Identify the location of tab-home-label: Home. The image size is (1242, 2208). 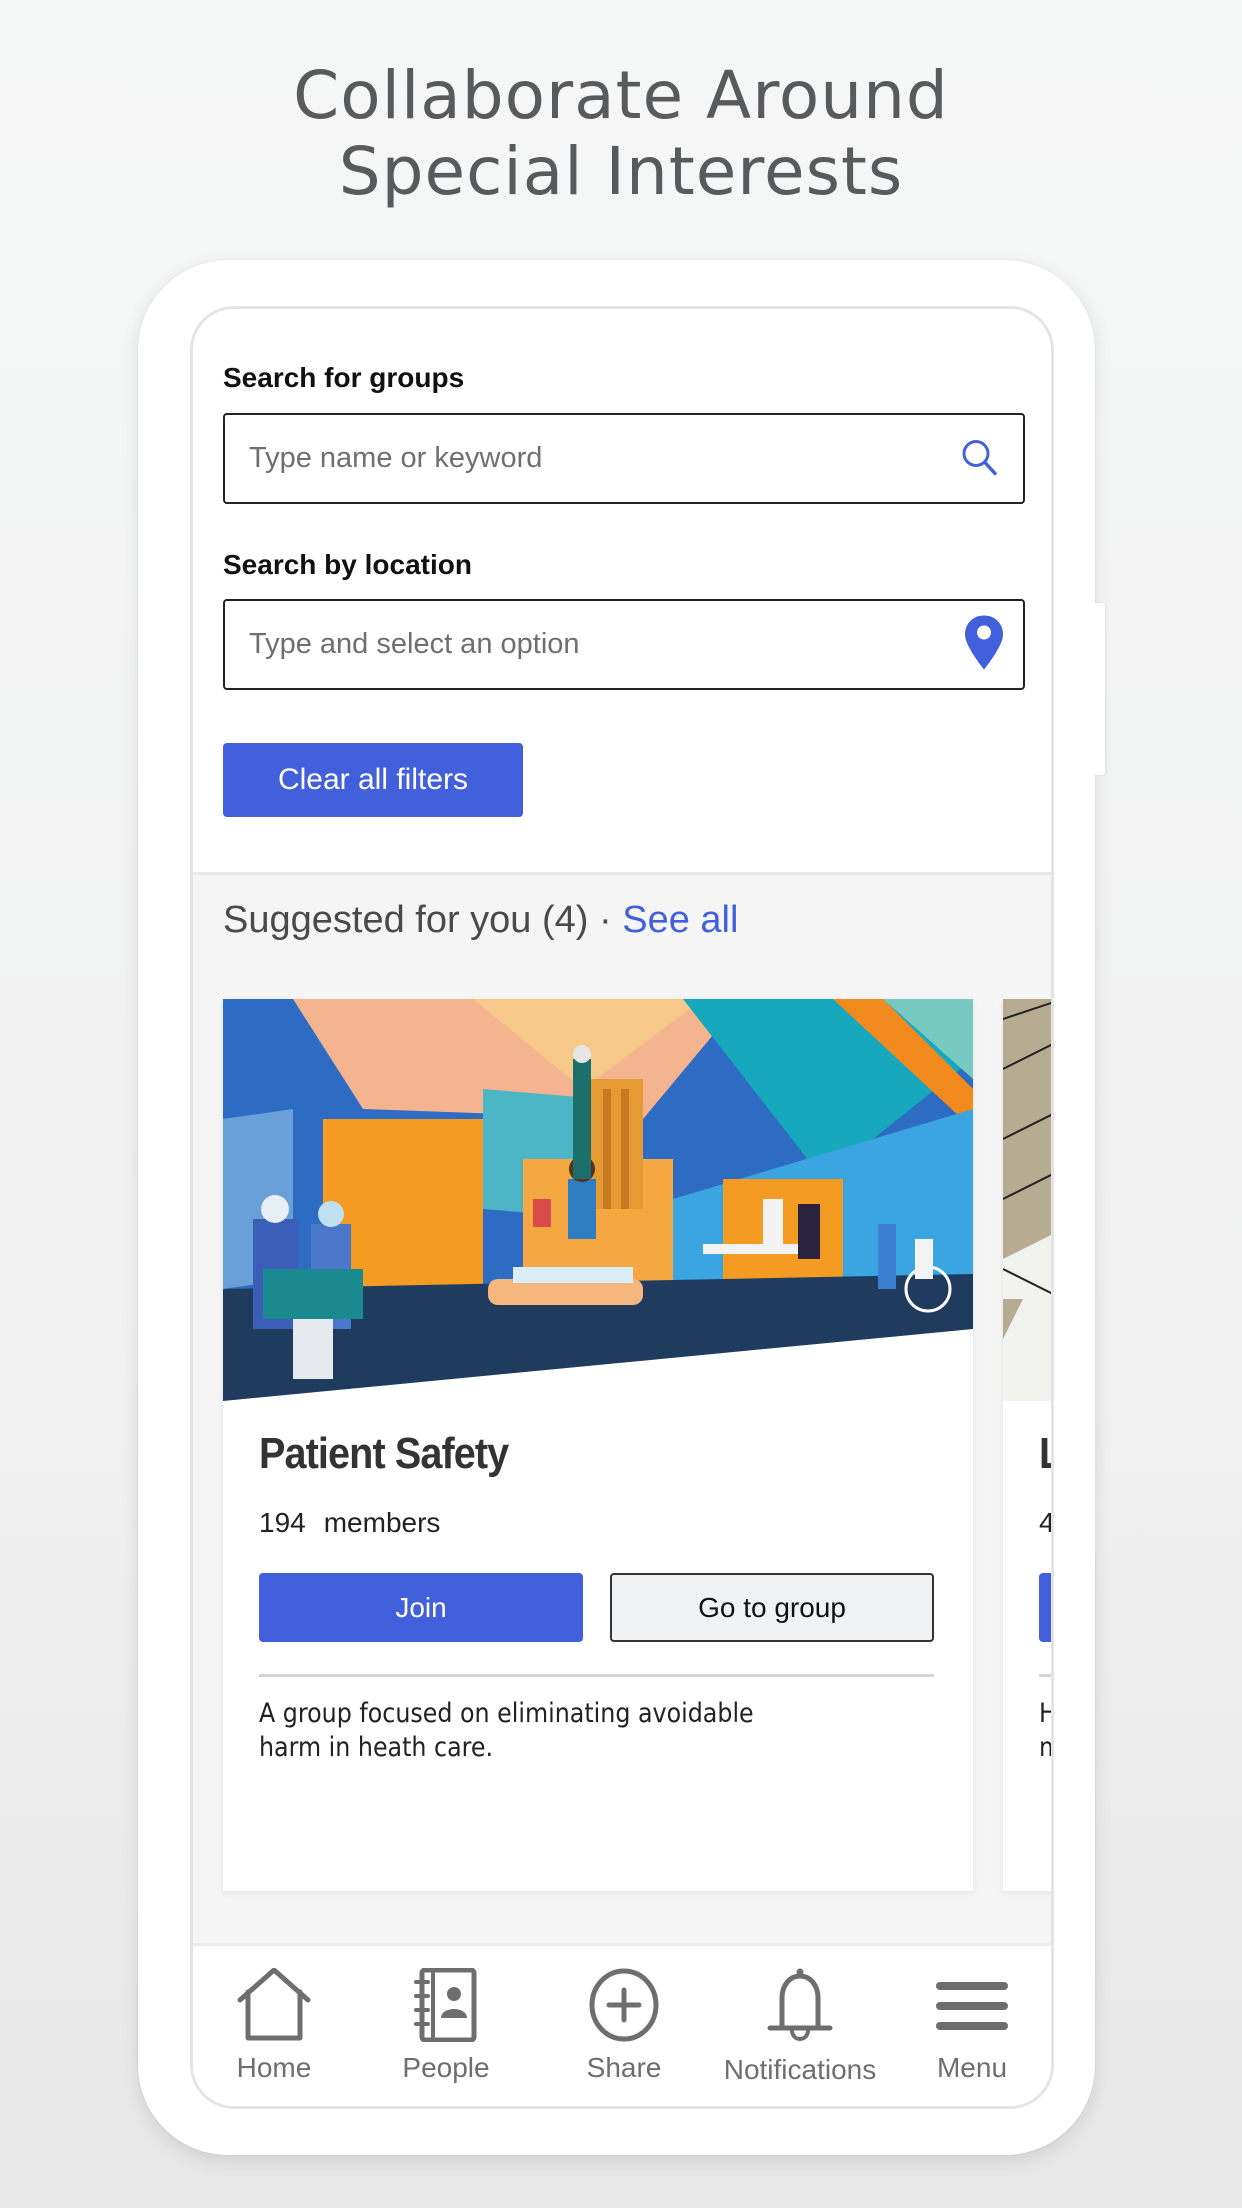
(274, 2067).